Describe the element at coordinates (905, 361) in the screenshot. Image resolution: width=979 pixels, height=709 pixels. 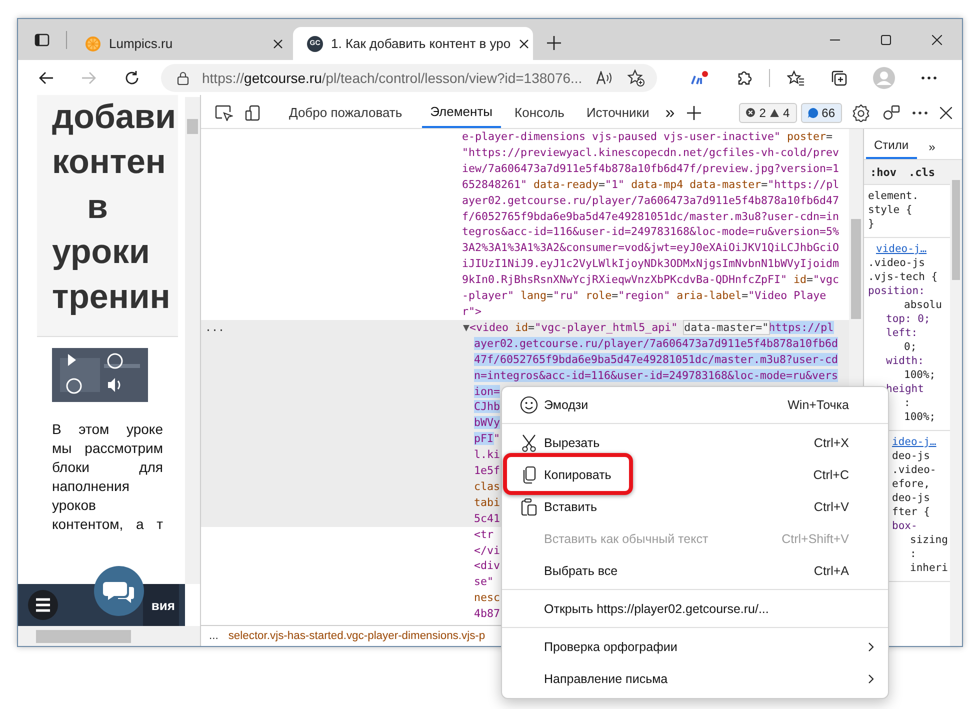
I see `css-line: width:` at that location.